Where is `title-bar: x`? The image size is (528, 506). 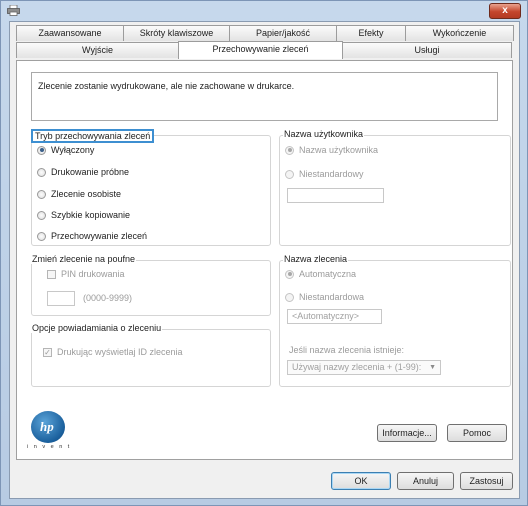
title-bar: x is located at coordinates (264, 11).